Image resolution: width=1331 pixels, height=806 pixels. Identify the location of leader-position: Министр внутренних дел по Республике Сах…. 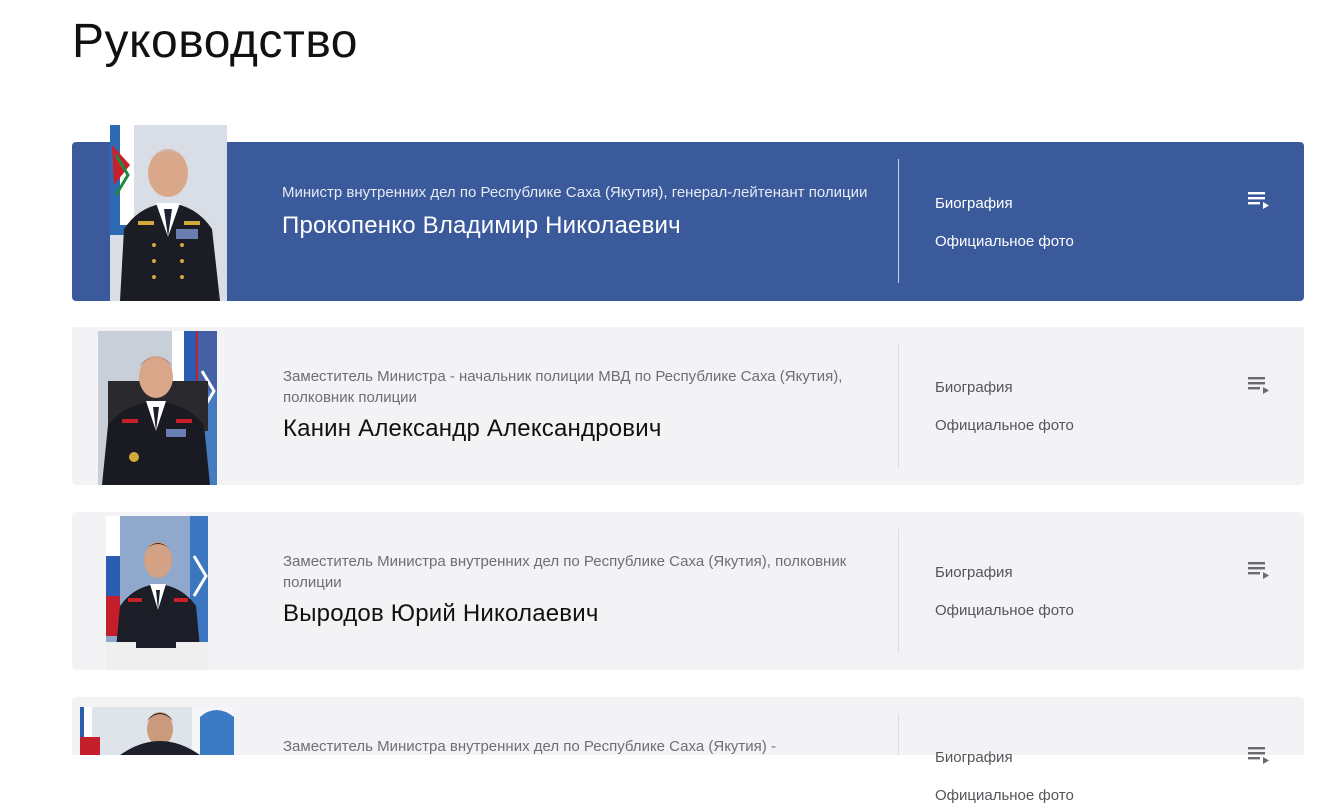
(575, 192).